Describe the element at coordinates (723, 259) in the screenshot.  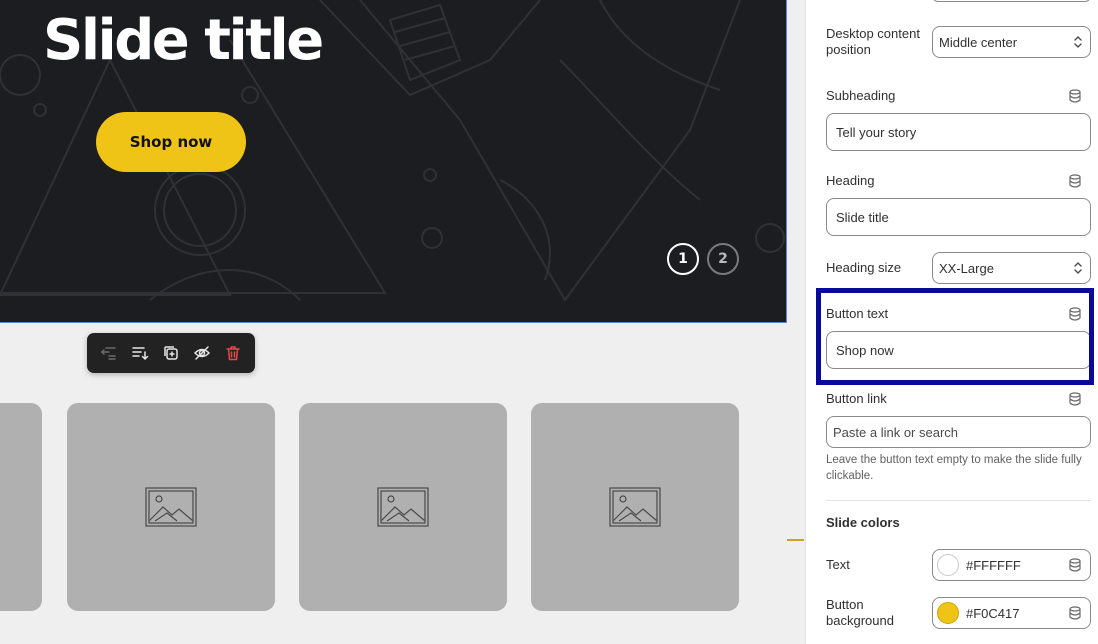
I see `pagination-dot-2: 2` at that location.